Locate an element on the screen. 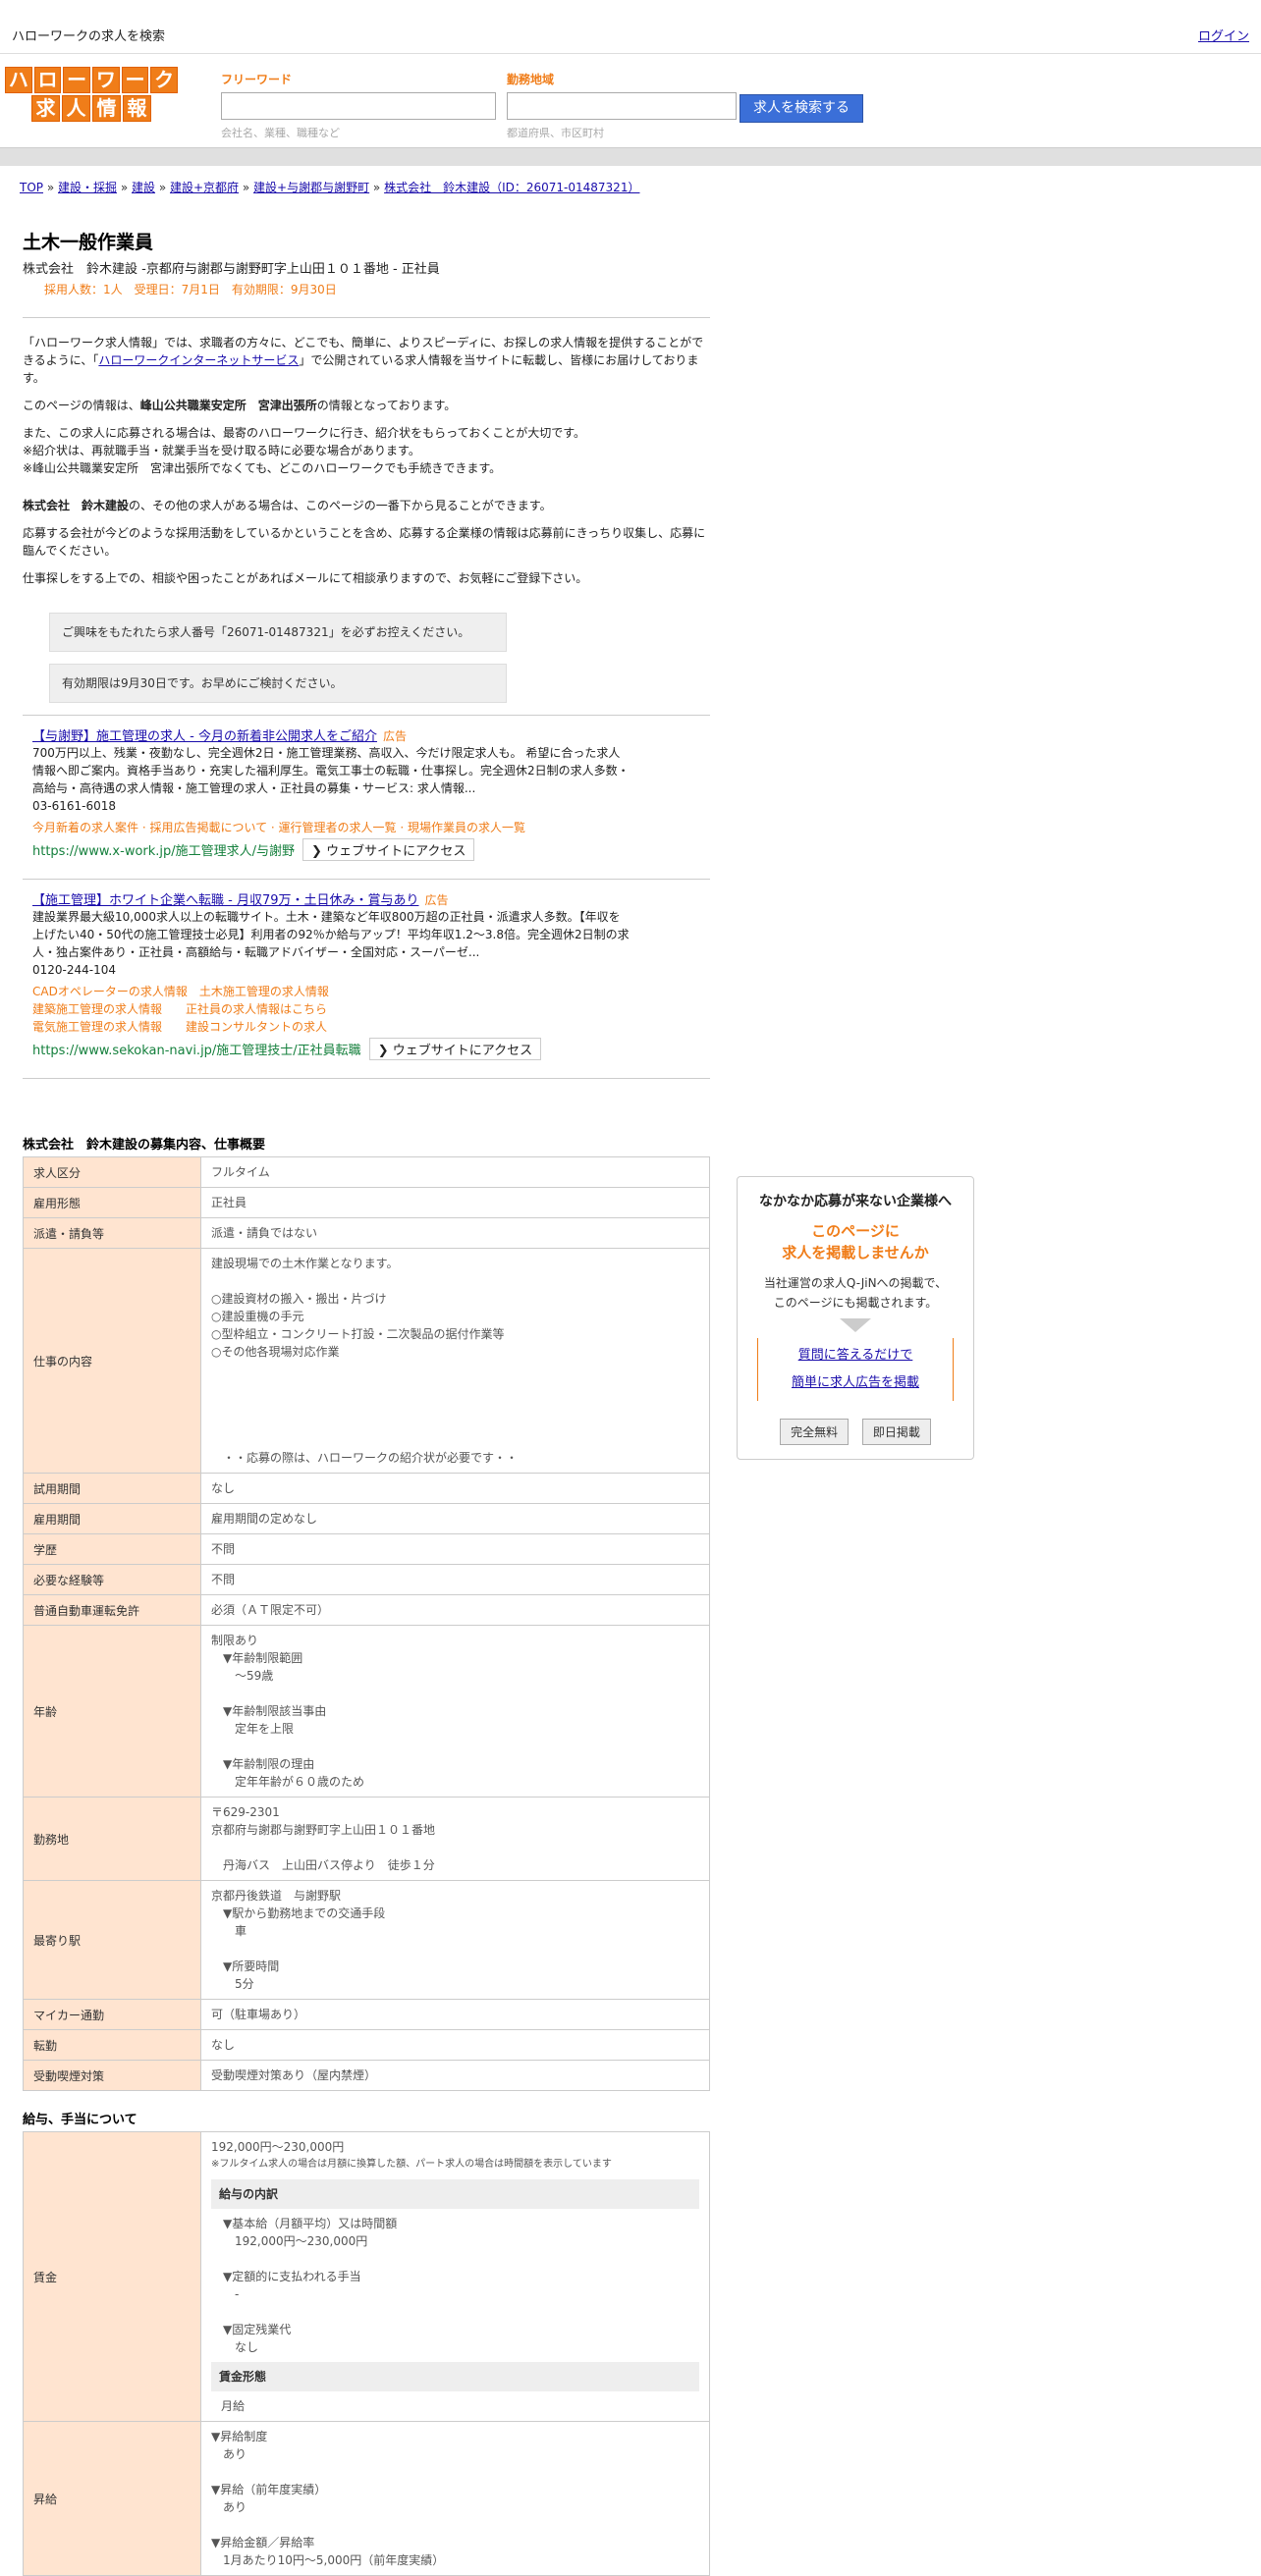  table-row: 派遣・請負等 派遣・請負ではない is located at coordinates (366, 1233).